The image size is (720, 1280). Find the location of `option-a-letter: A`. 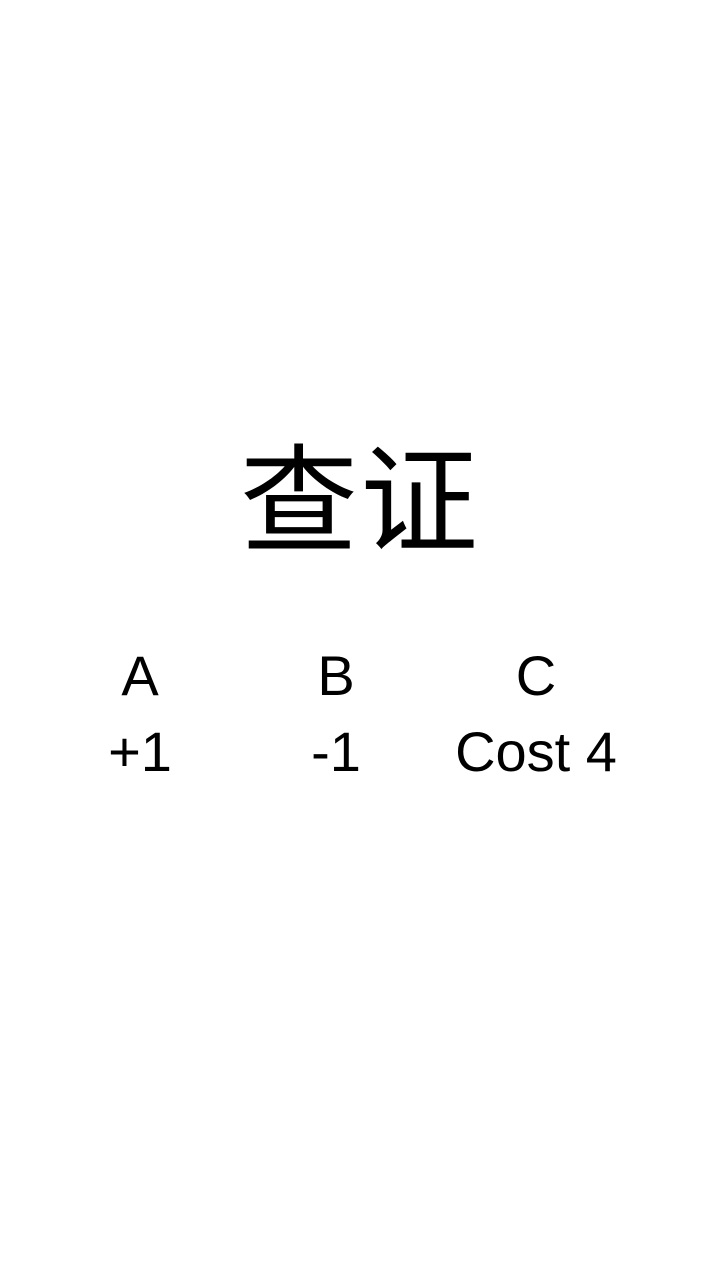

option-a-letter: A is located at coordinates (140, 675).